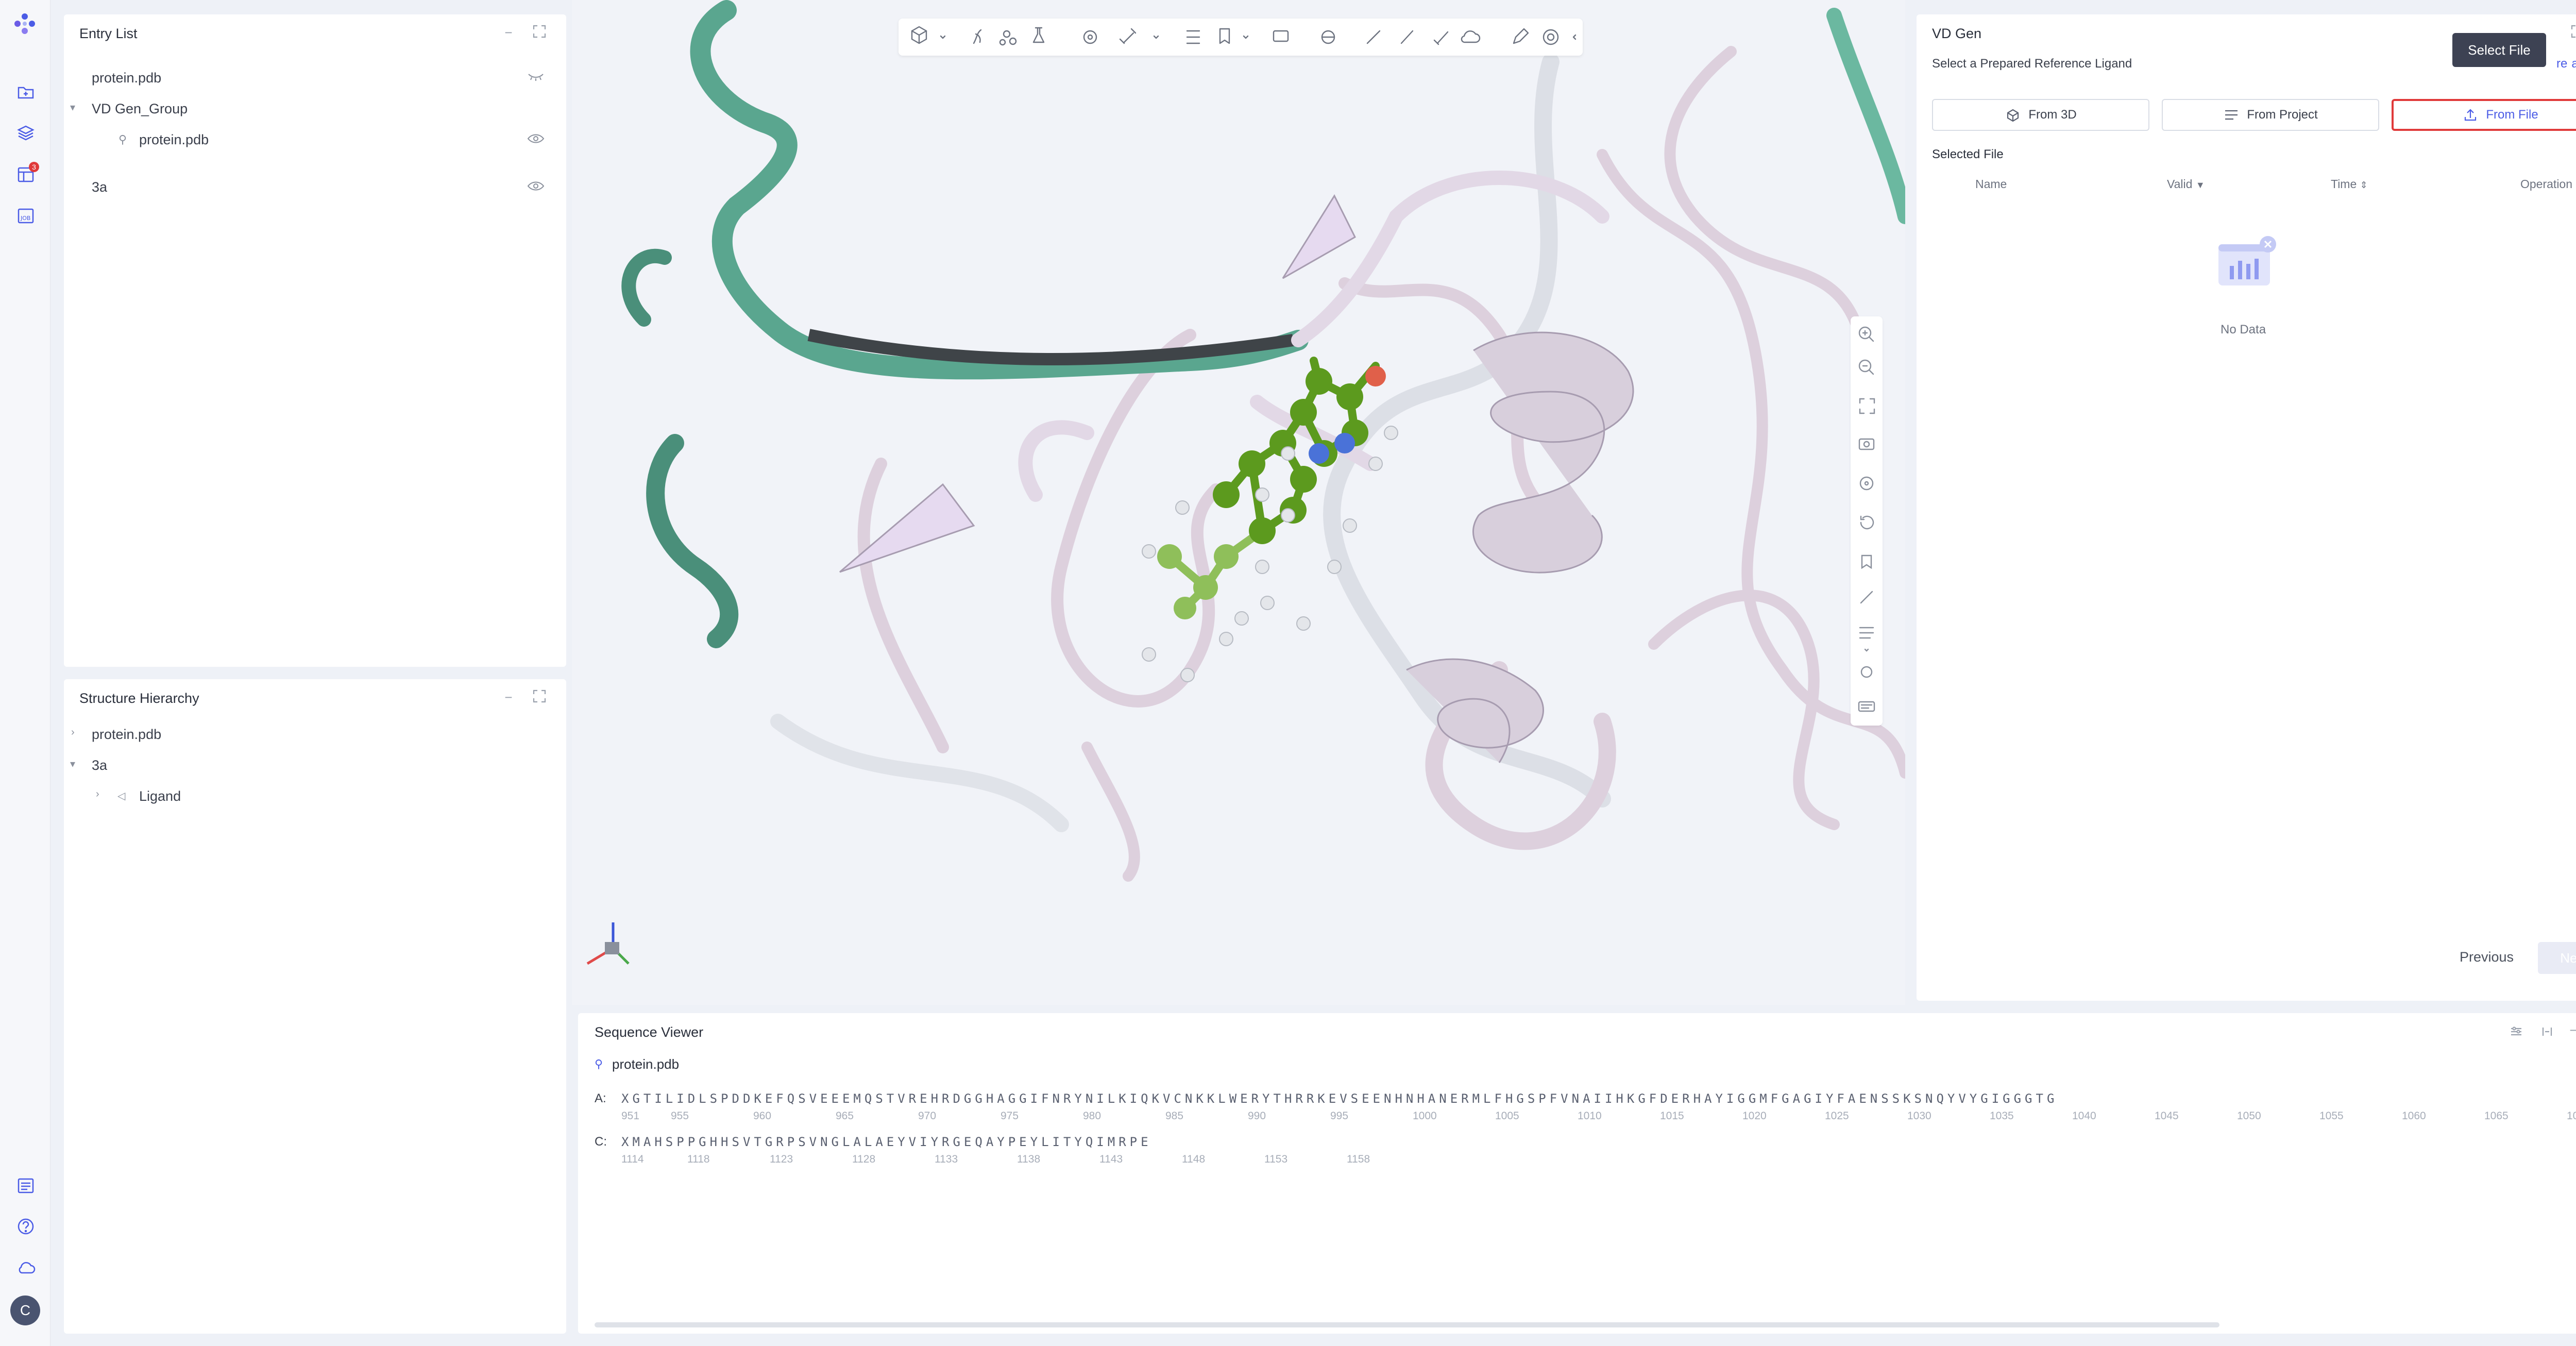 The width and height of the screenshot is (2576, 1346). What do you see at coordinates (1521, 36) in the screenshot?
I see `edit-icon` at bounding box center [1521, 36].